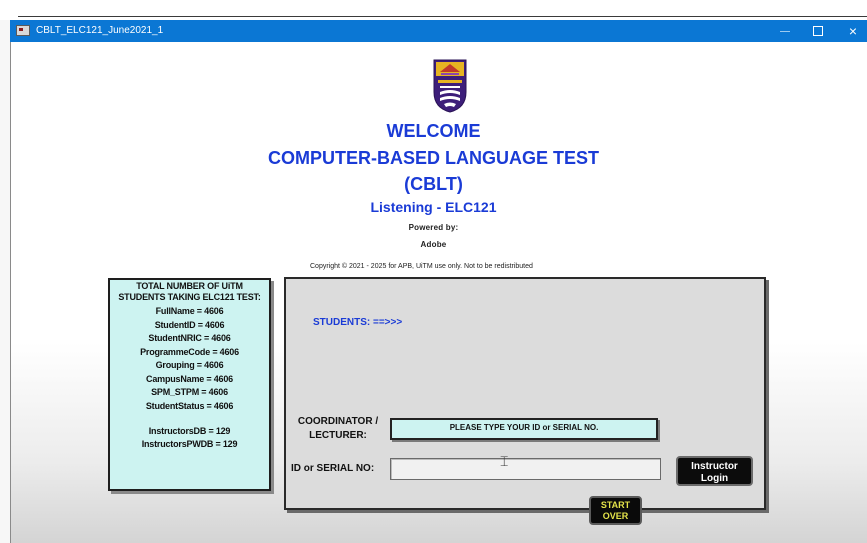 The width and height of the screenshot is (867, 543). Describe the element at coordinates (189, 311) in the screenshot. I see `stats-item-fullname: FullName = 4606` at that location.